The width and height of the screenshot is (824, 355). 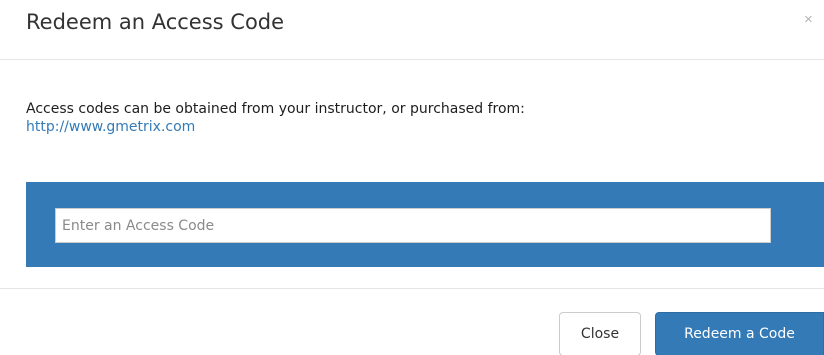 What do you see at coordinates (110, 127) in the screenshot?
I see `gmetrix-link: http://www.gmetrix.com` at bounding box center [110, 127].